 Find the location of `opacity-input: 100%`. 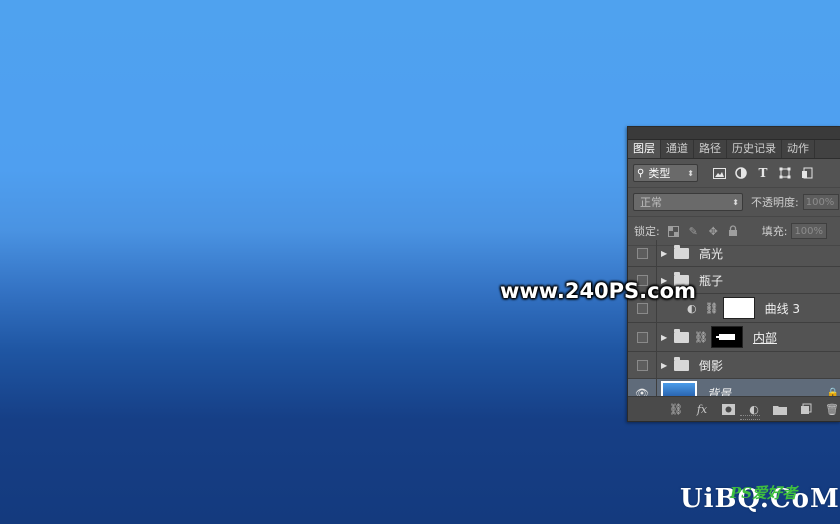

opacity-input: 100% is located at coordinates (820, 202).